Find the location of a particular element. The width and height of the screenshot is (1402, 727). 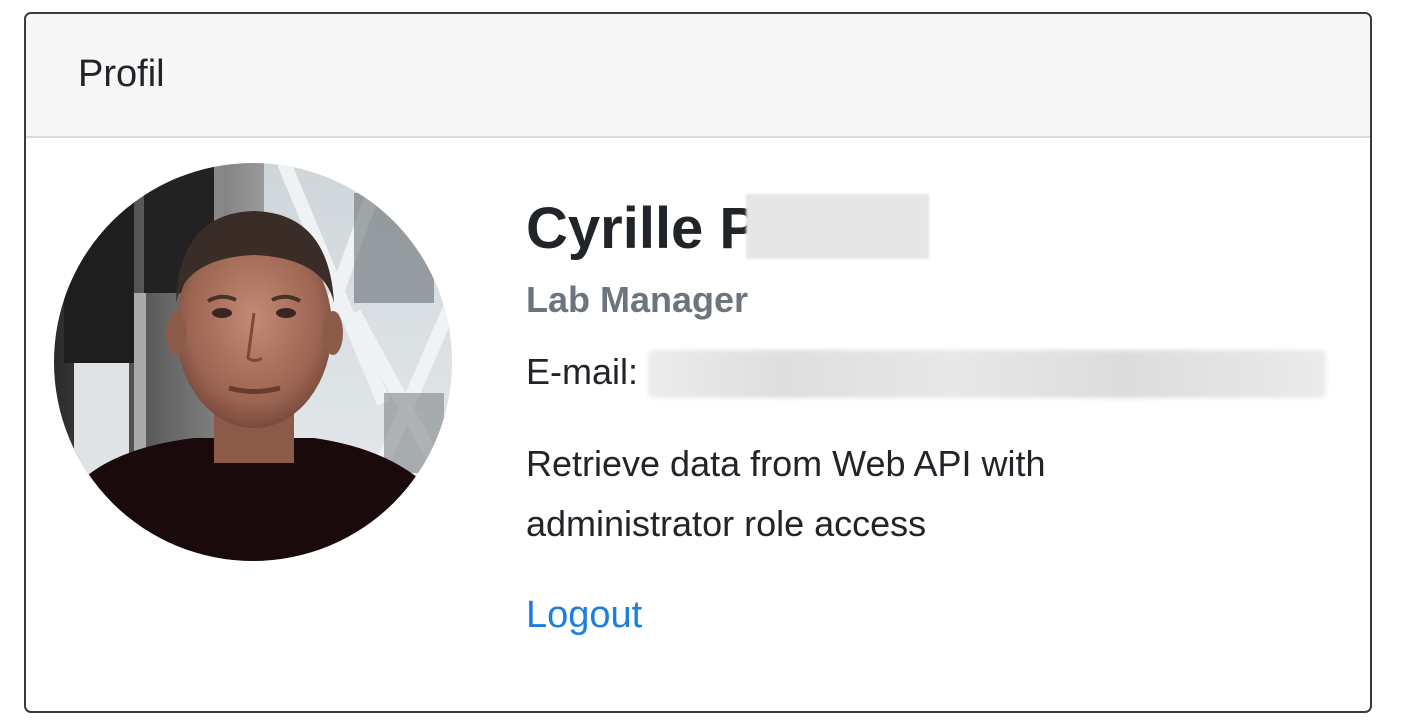

name-row: Cyrille P is located at coordinates (846, 229).